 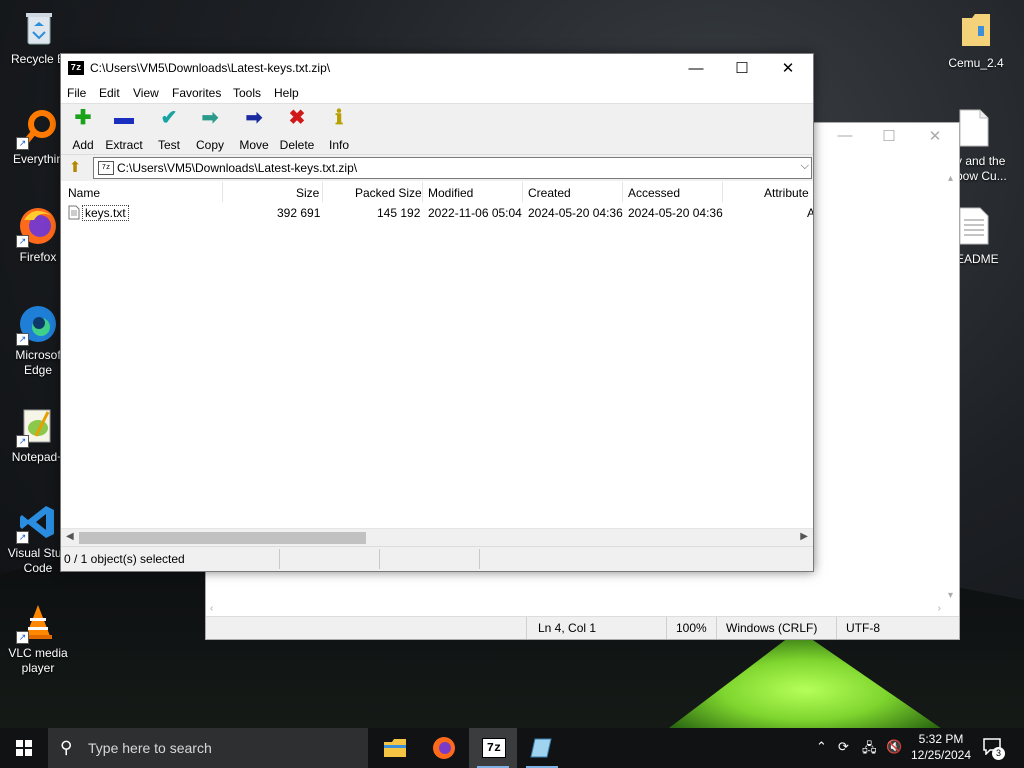 I want to click on clock-time: 5:32 PM, so click(x=941, y=739).